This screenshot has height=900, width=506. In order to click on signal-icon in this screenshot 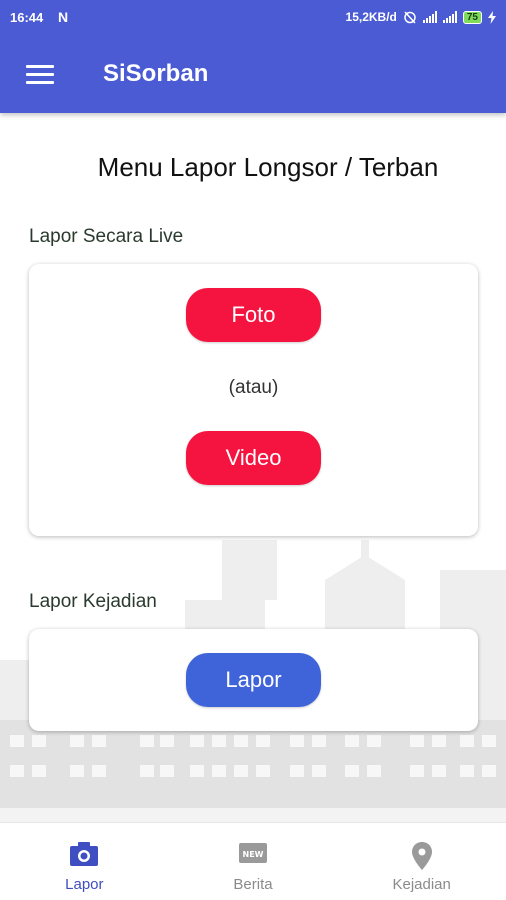, I will do `click(429, 17)`.